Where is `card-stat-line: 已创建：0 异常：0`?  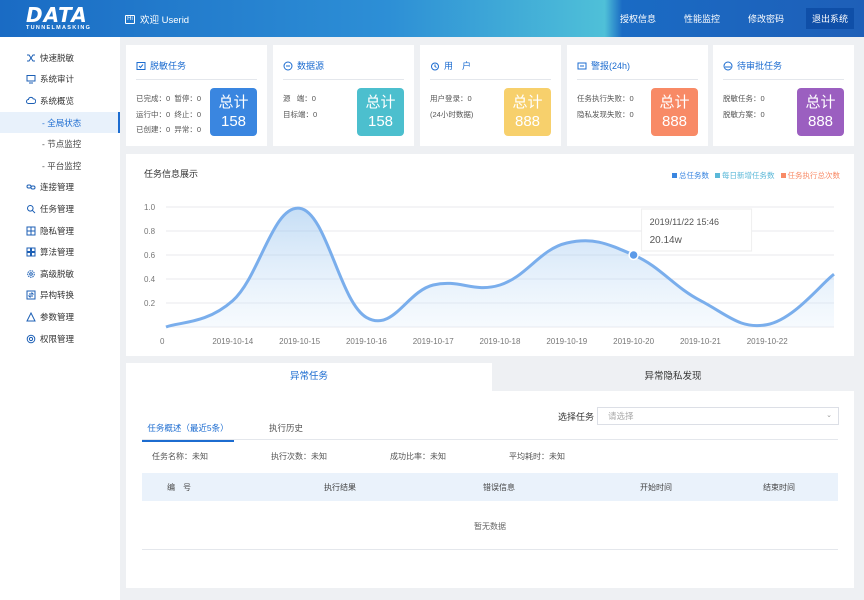
card-stat-line: 已创建：0 异常：0 is located at coordinates (169, 129).